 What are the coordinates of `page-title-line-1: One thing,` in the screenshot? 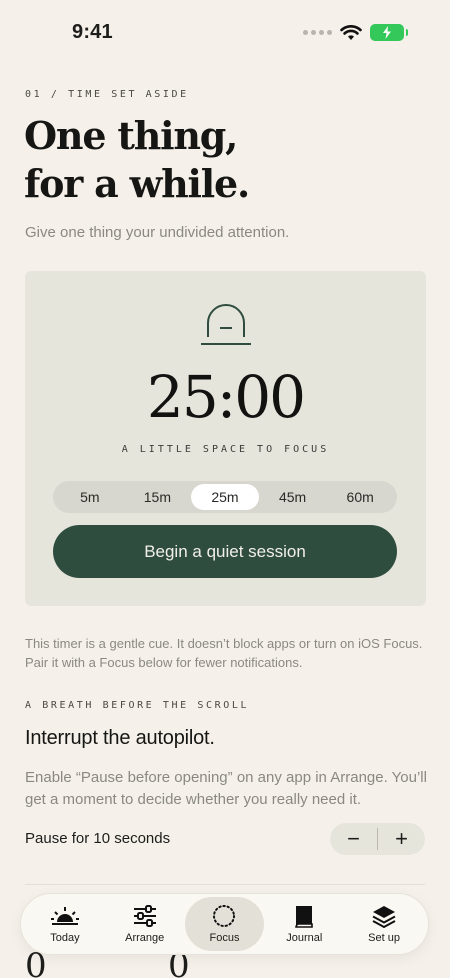 It's located at (131, 135).